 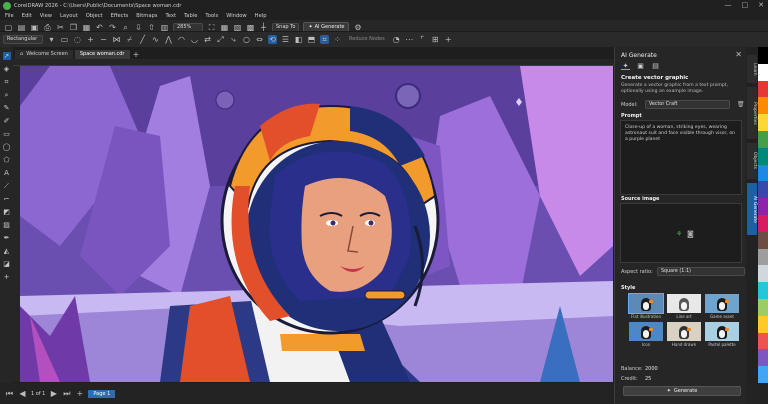 What do you see at coordinates (79, 393) in the screenshot?
I see `add-page-icon: +` at bounding box center [79, 393].